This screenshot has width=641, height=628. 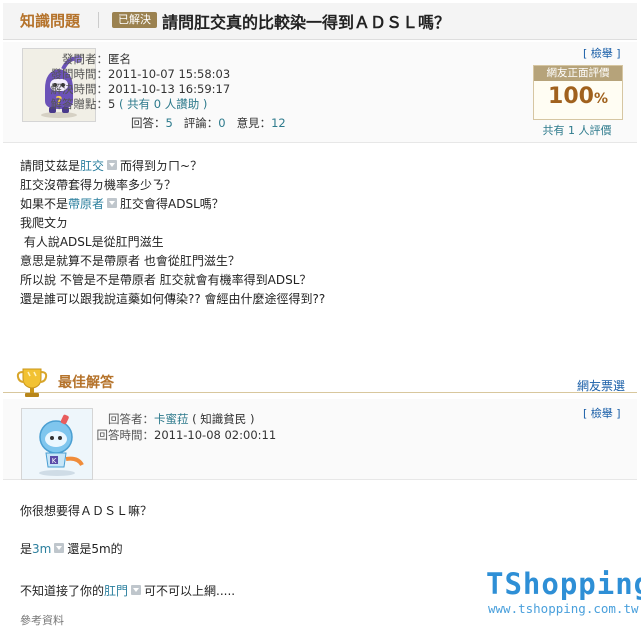 I want to click on answer-line: 是3m 還是5m的, so click(x=71, y=548).